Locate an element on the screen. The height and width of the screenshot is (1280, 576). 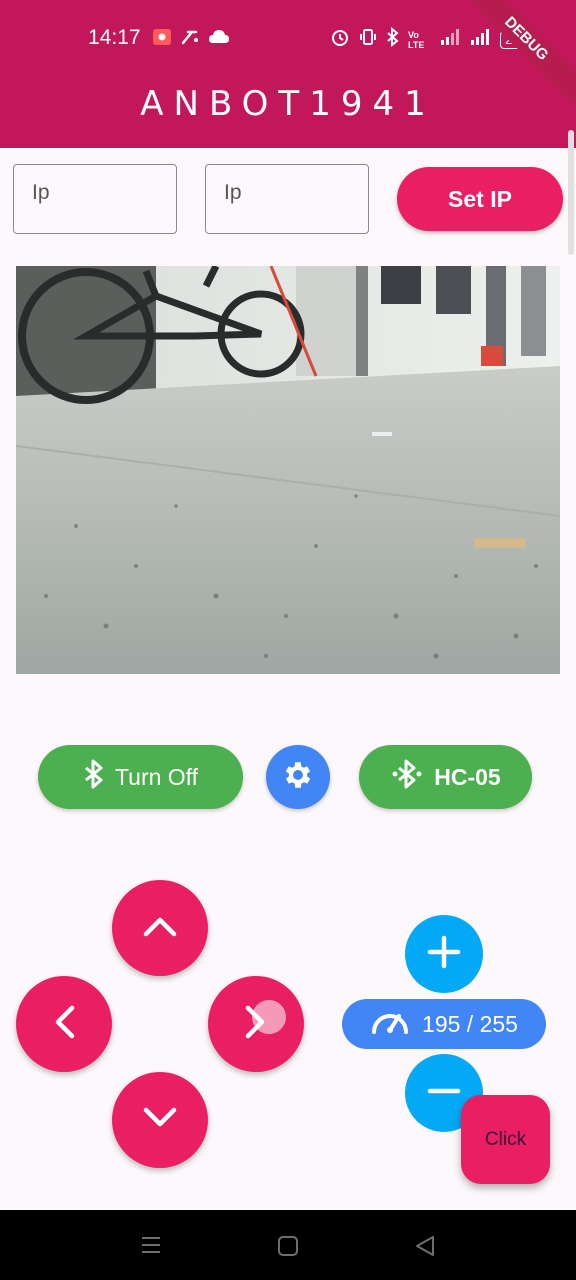
left-button is located at coordinates (64, 1024).